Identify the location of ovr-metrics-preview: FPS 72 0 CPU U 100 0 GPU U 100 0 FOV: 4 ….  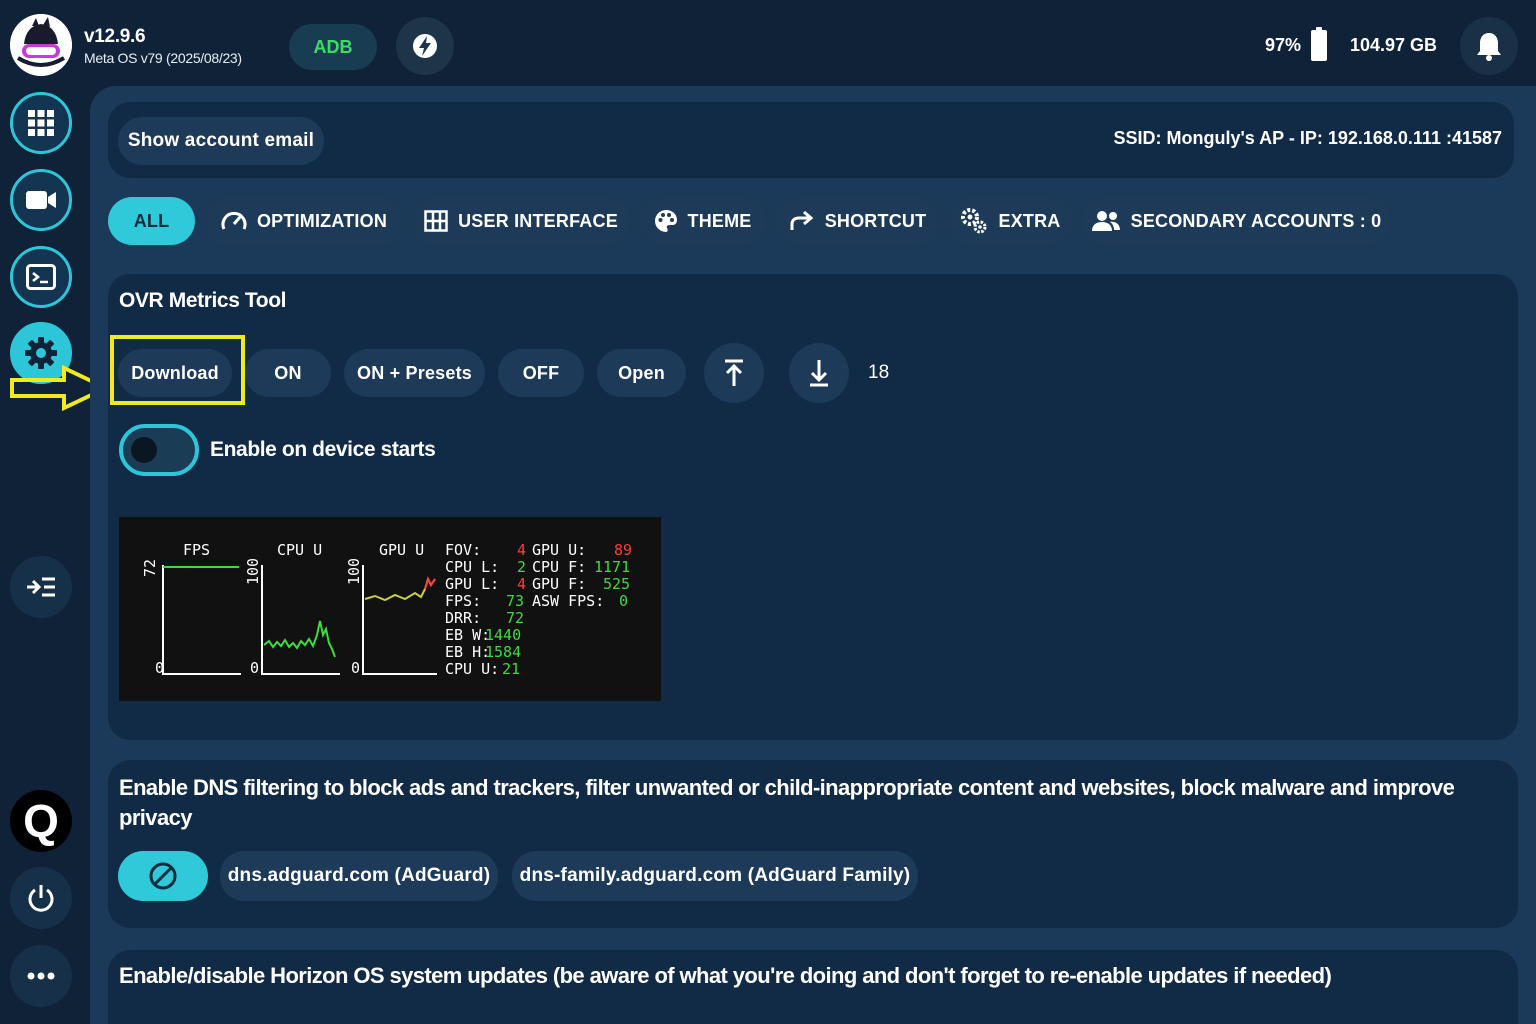
(390, 609).